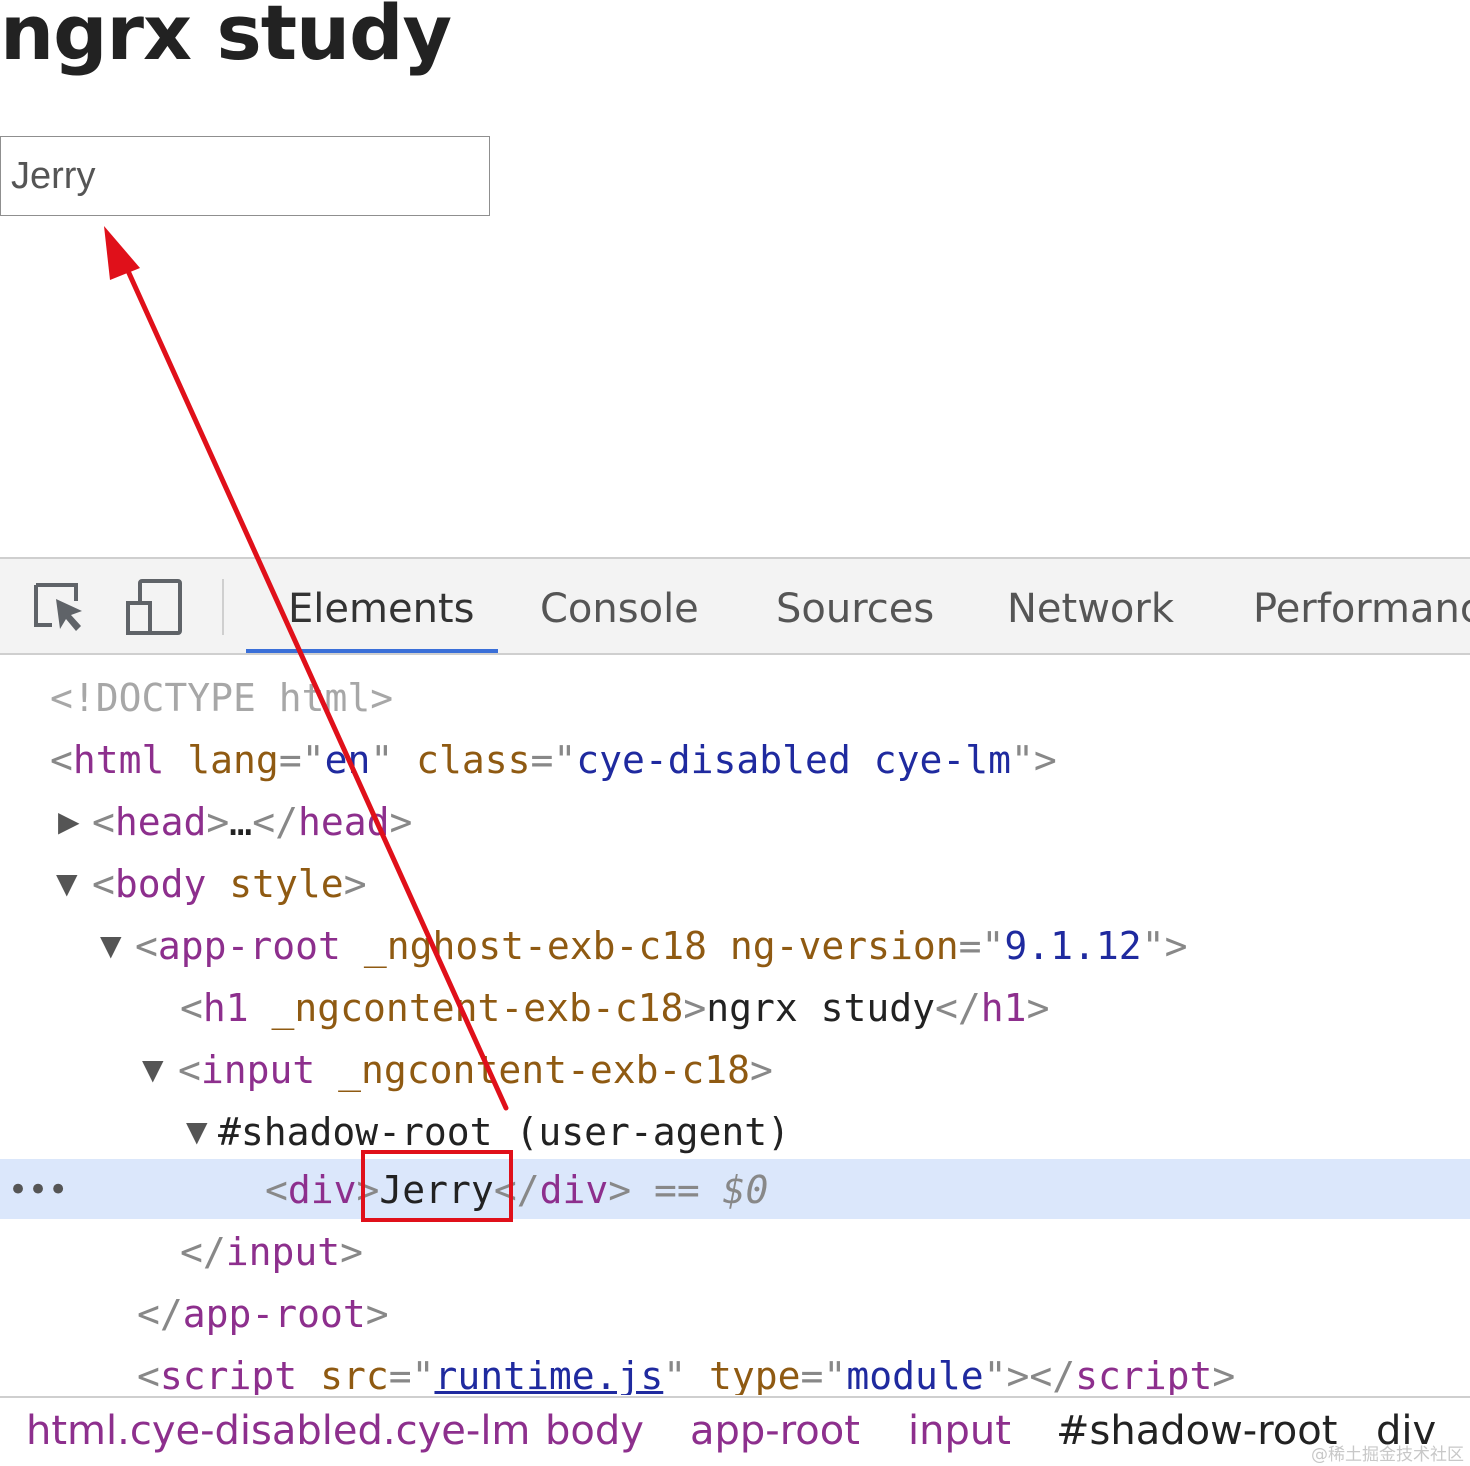 Image resolution: width=1470 pixels, height=1466 pixels. Describe the element at coordinates (233, 760) in the screenshot. I see `html-attr-lang: lang` at that location.